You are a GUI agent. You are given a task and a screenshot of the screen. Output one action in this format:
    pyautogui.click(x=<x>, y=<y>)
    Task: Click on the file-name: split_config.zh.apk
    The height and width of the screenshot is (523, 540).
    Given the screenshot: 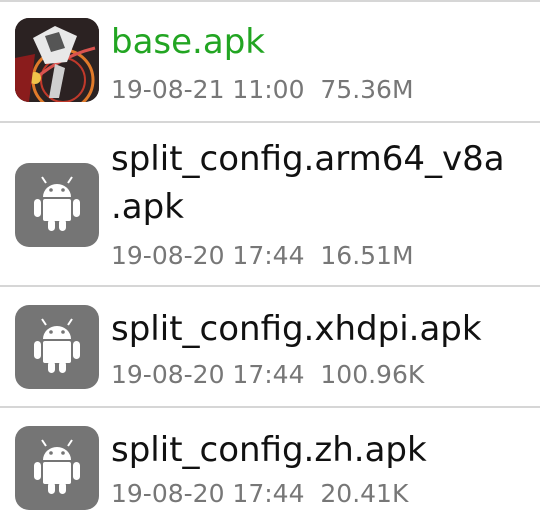 What is the action you would take?
    pyautogui.click(x=269, y=450)
    